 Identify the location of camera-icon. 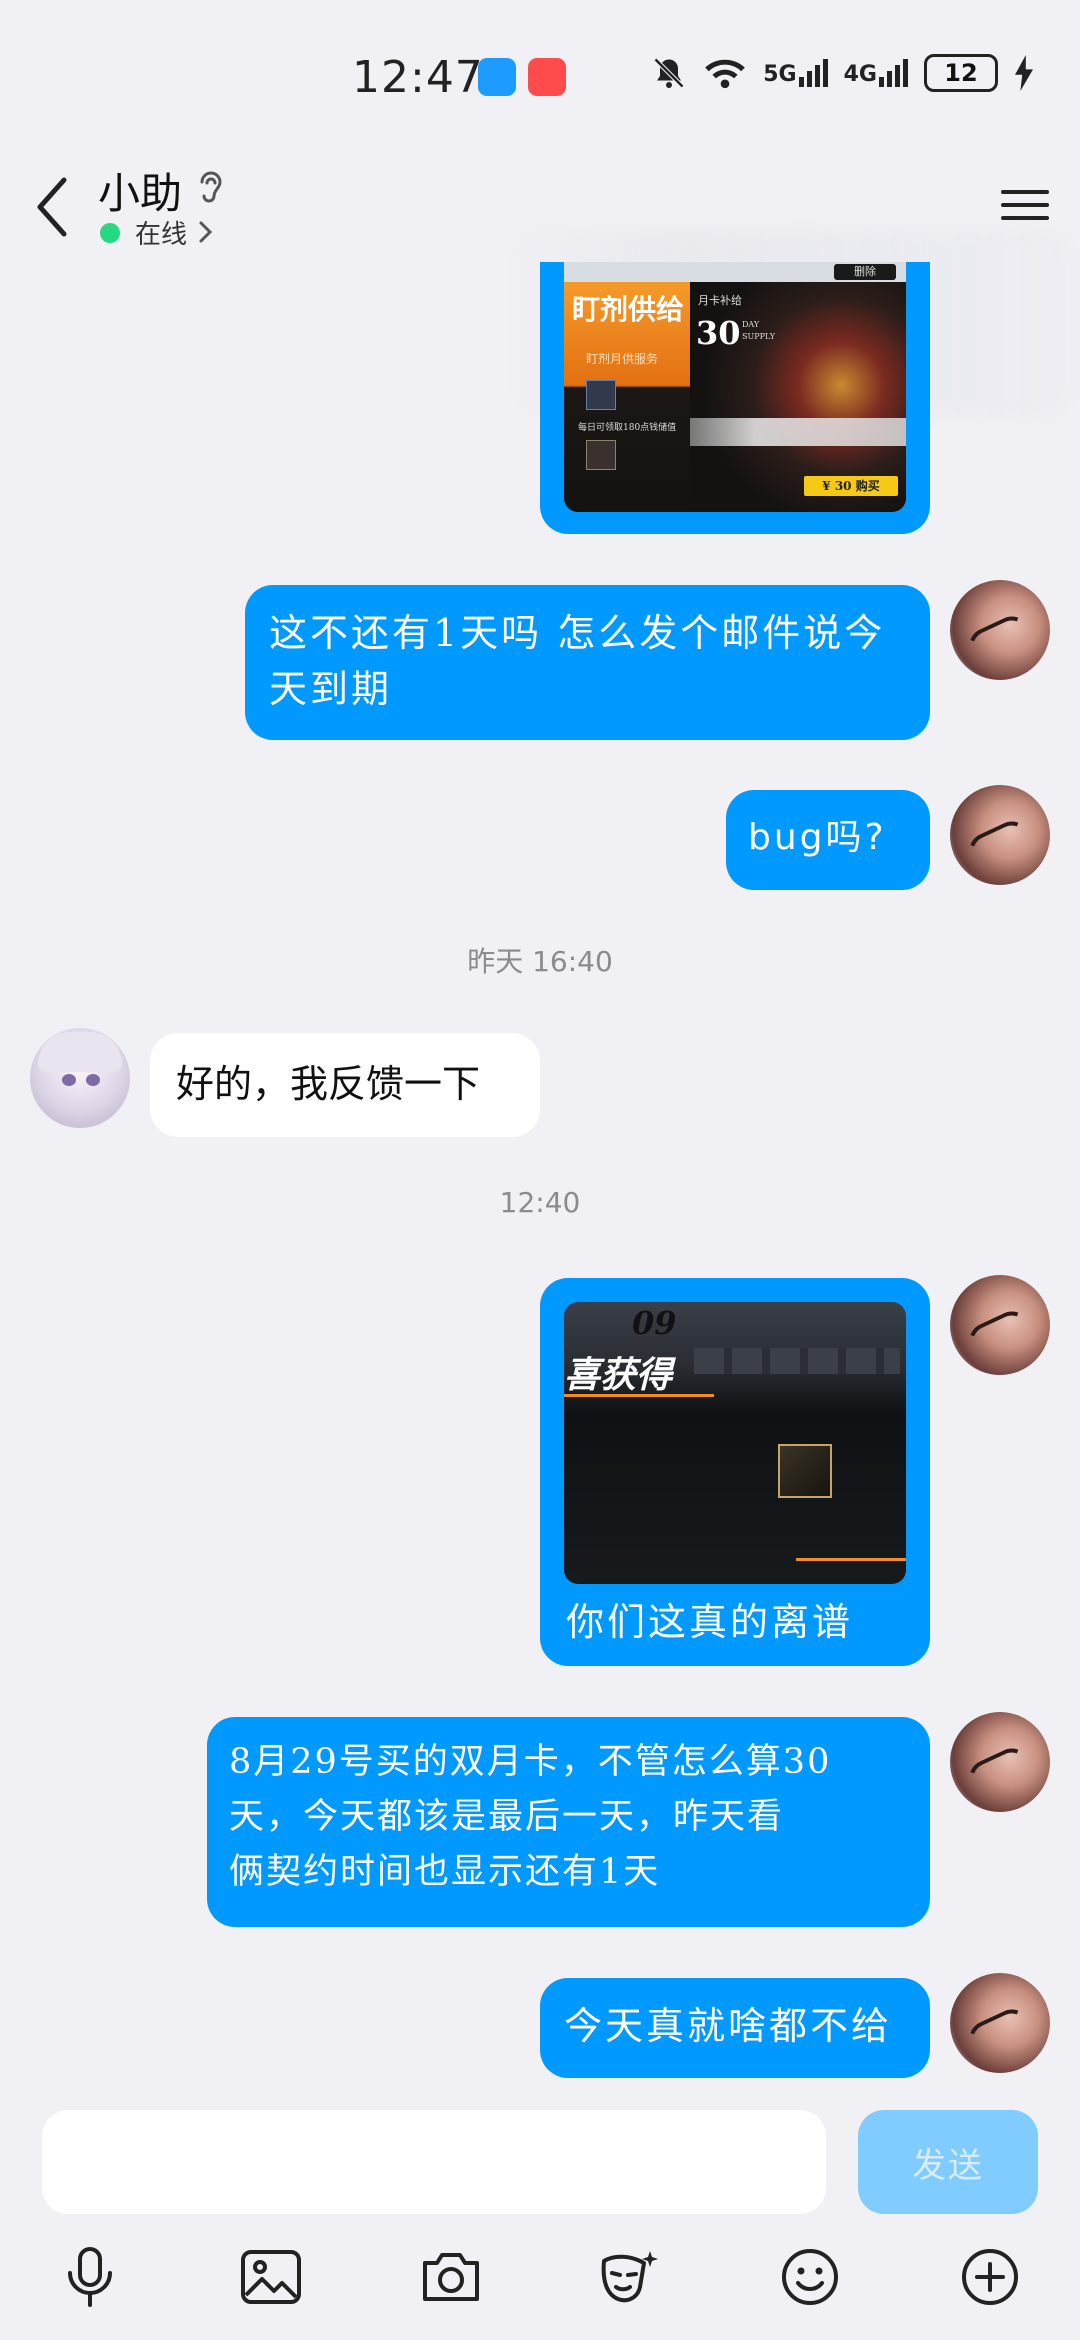
(451, 2277).